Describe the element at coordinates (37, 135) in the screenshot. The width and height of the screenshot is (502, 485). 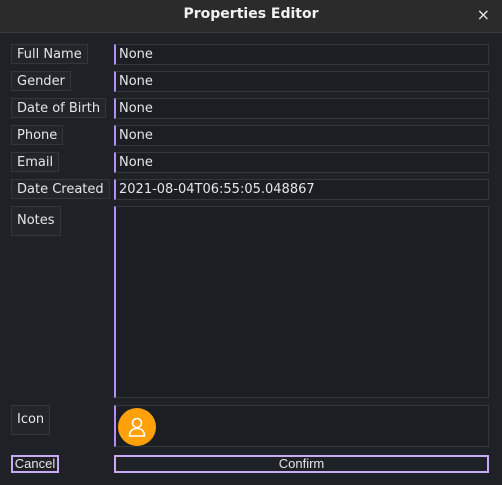
I see `phone-label: Phone` at that location.